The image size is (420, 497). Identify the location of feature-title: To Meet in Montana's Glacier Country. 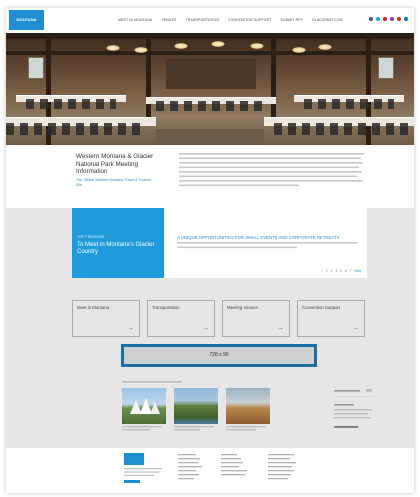
(116, 248).